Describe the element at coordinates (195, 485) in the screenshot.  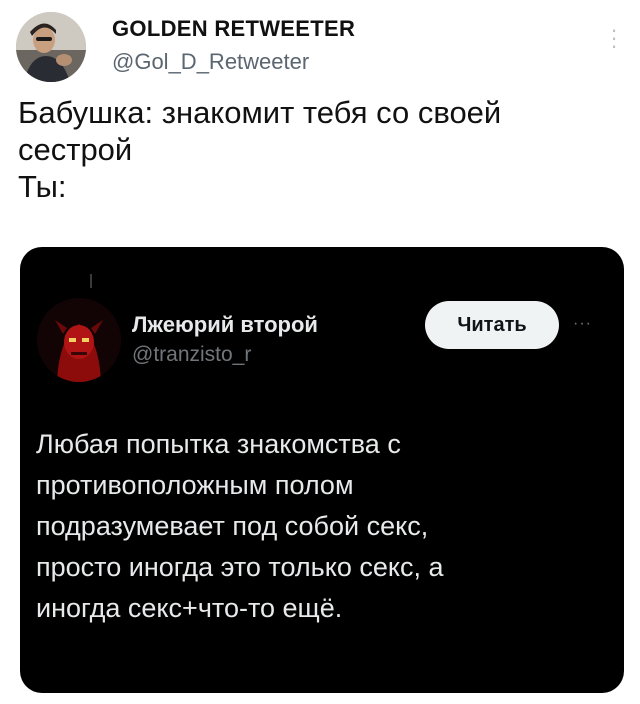
I see `embedded-text-line: противоположным полом` at that location.